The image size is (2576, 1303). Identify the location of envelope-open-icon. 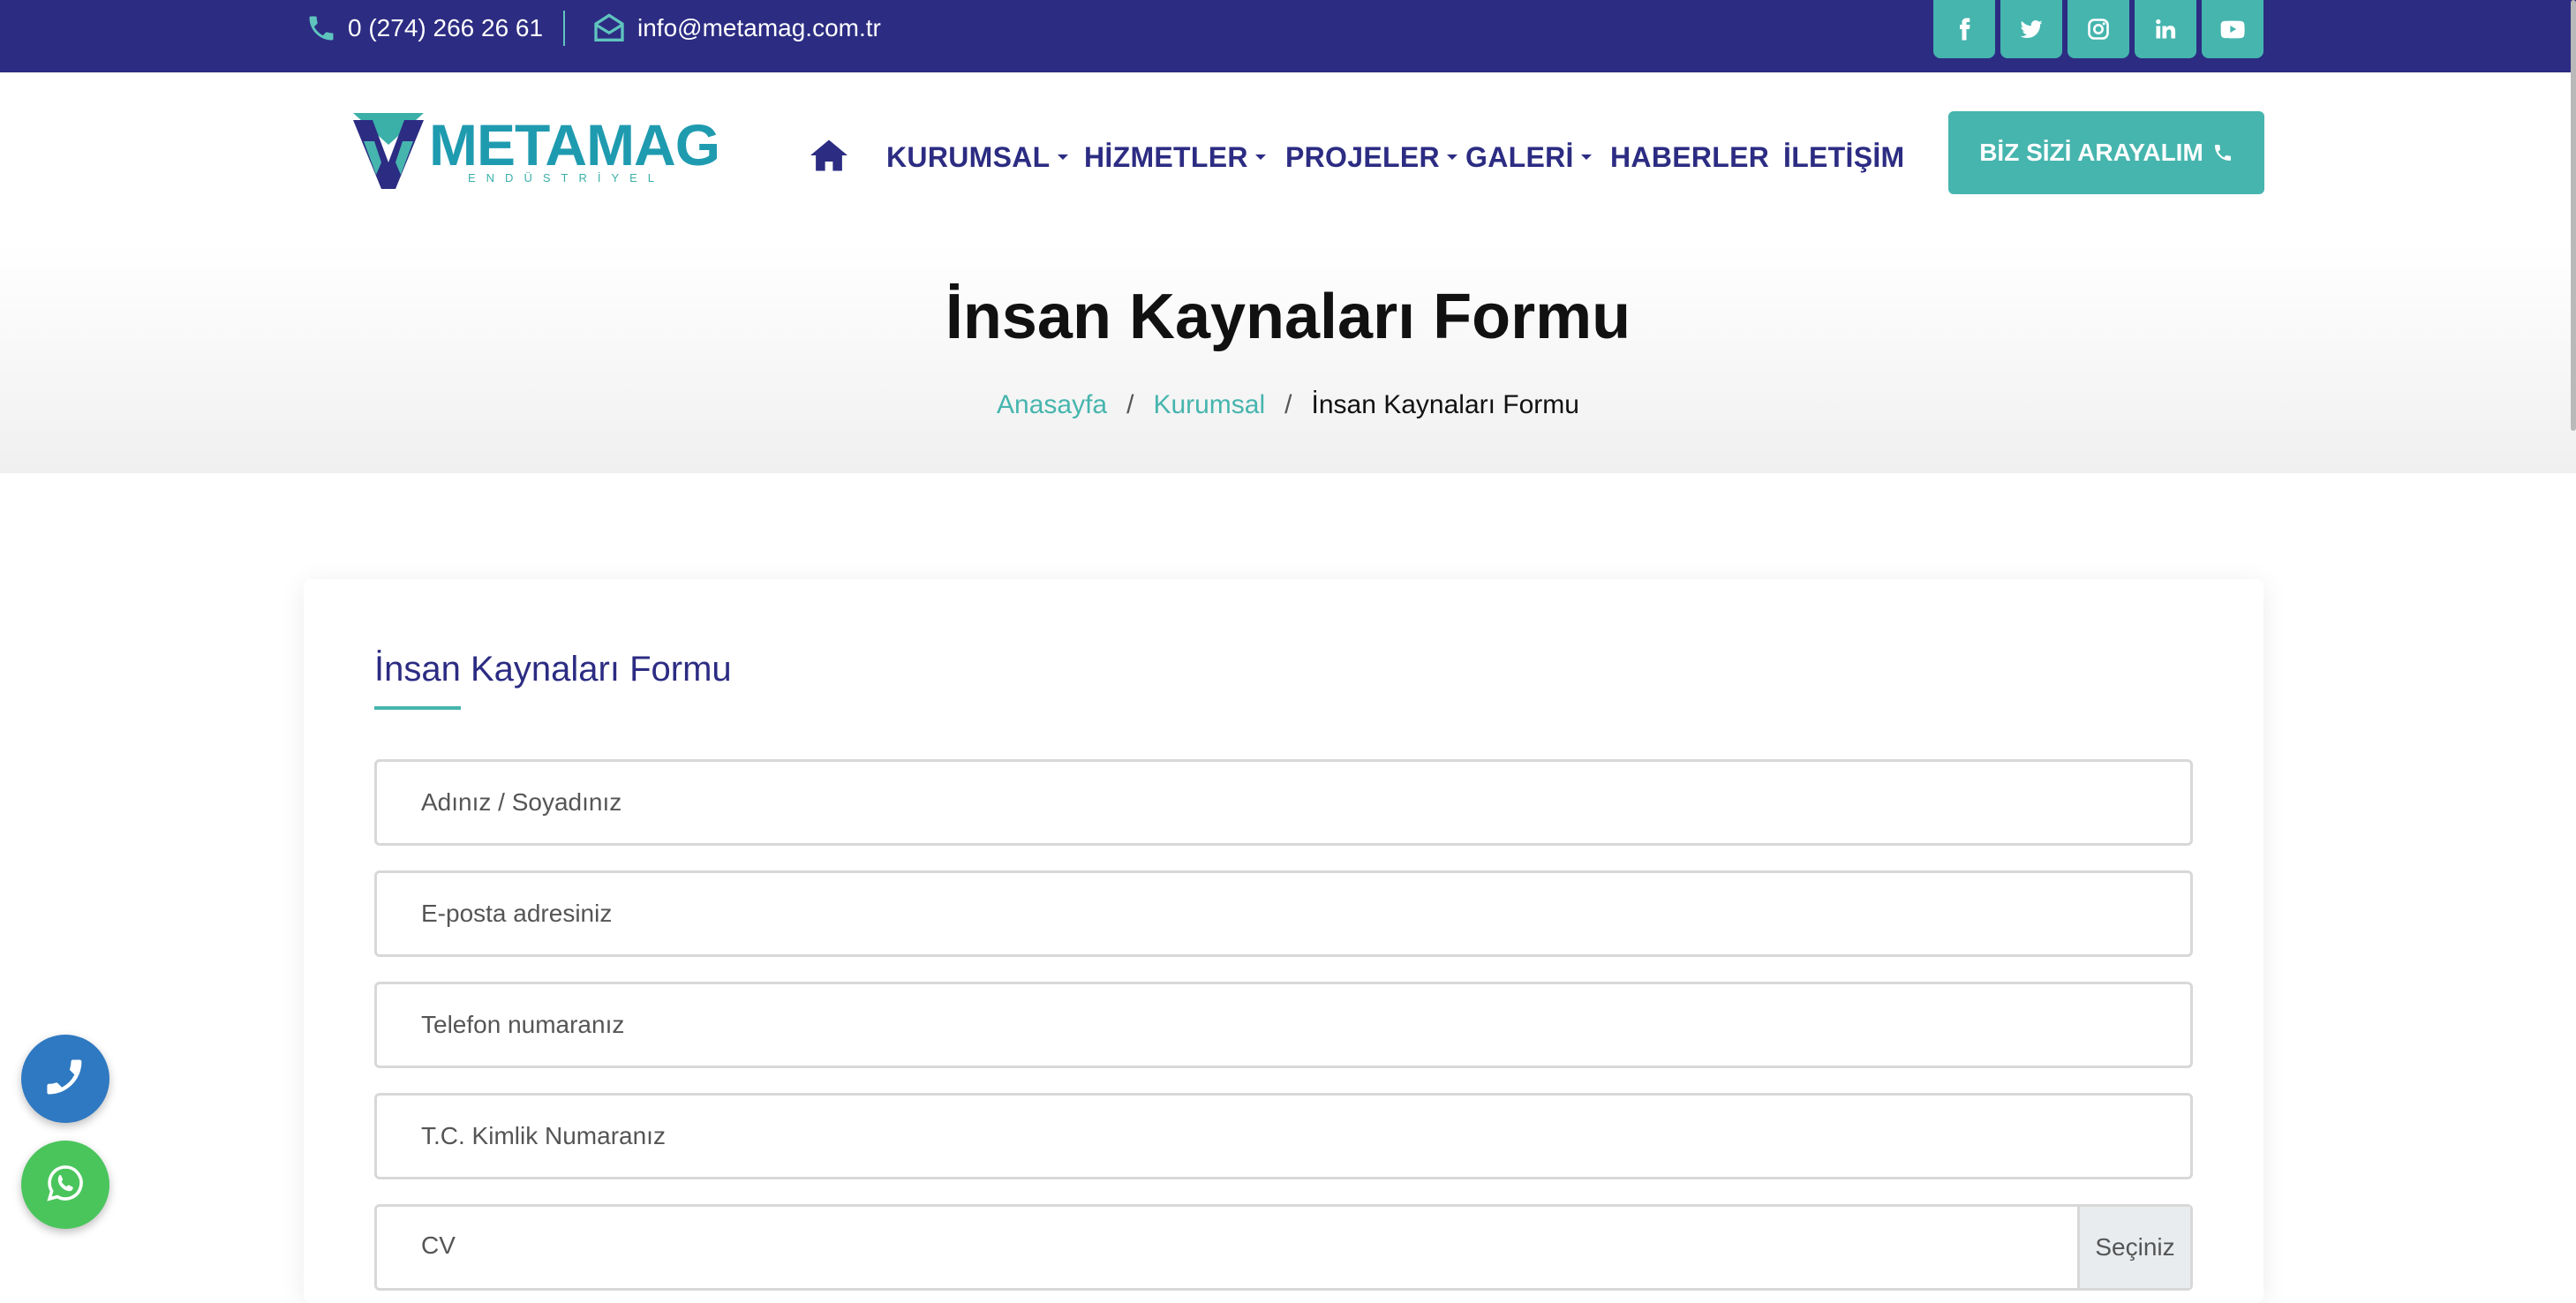
(609, 28).